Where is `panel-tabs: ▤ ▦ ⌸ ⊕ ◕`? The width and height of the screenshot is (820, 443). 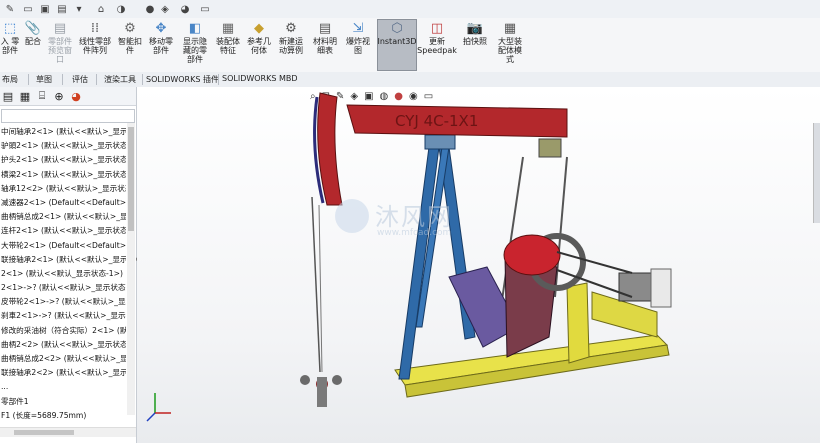 panel-tabs: ▤ ▦ ⌸ ⊕ ◕ is located at coordinates (68, 96).